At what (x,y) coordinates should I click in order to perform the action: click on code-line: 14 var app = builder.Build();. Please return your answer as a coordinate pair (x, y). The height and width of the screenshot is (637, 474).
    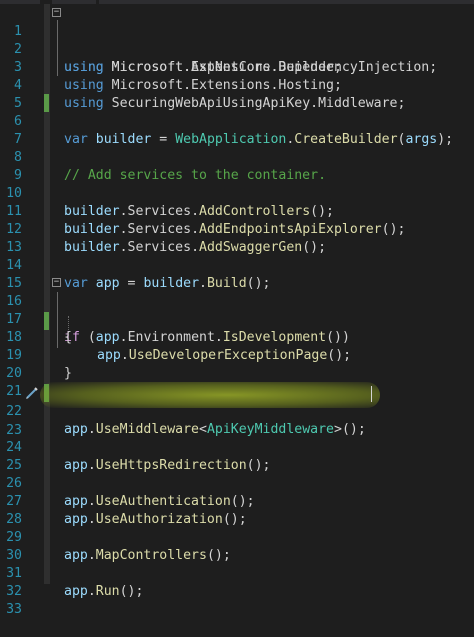
    Looking at the image, I should click on (237, 265).